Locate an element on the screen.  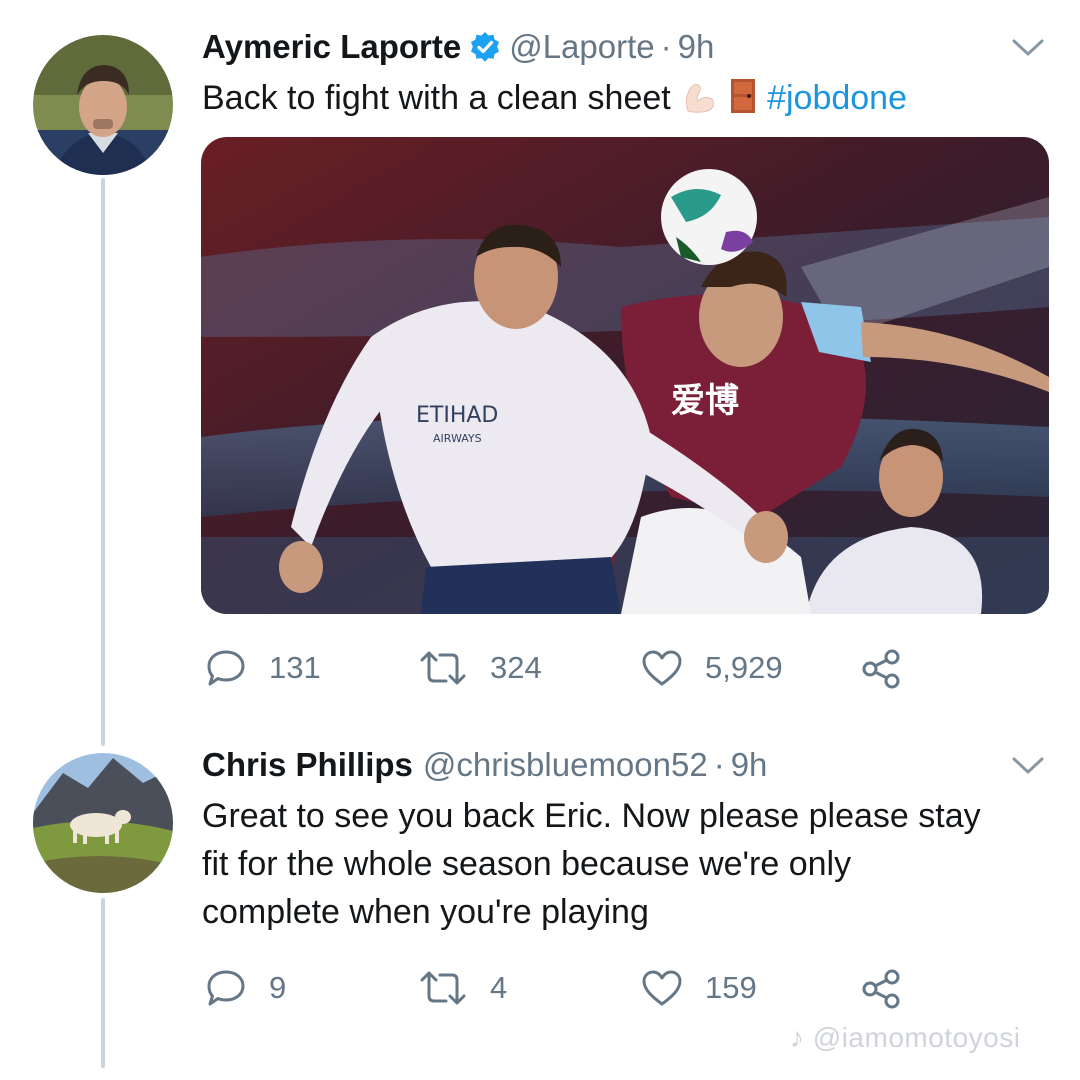
flexed-biceps-icon is located at coordinates (699, 102).